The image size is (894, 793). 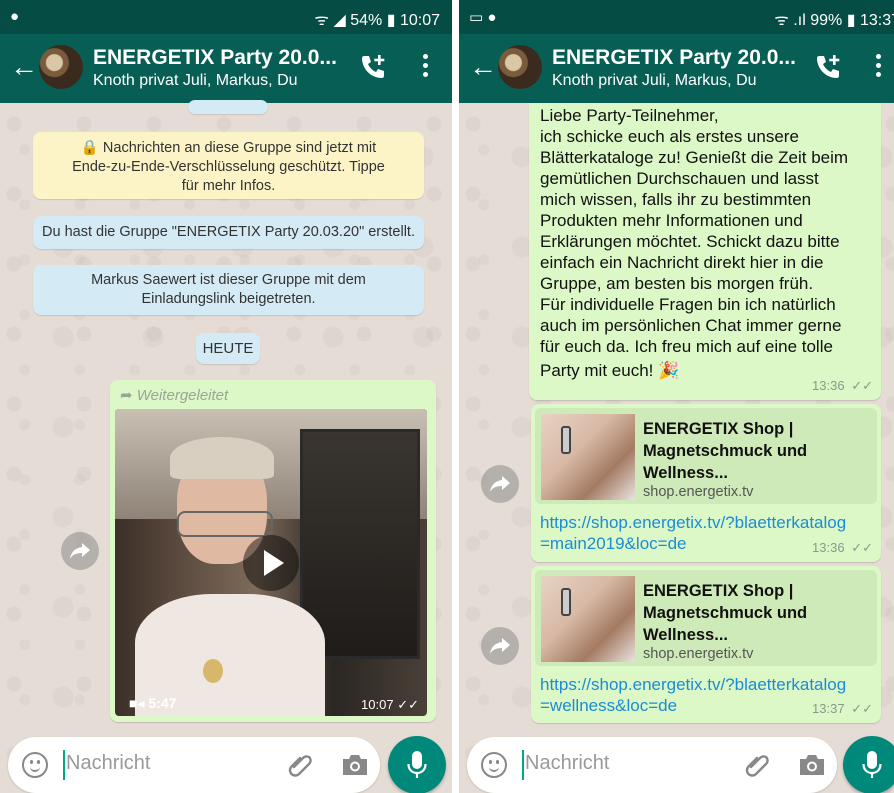 I want to click on date-chip-label: HEUTE, so click(x=228, y=348).